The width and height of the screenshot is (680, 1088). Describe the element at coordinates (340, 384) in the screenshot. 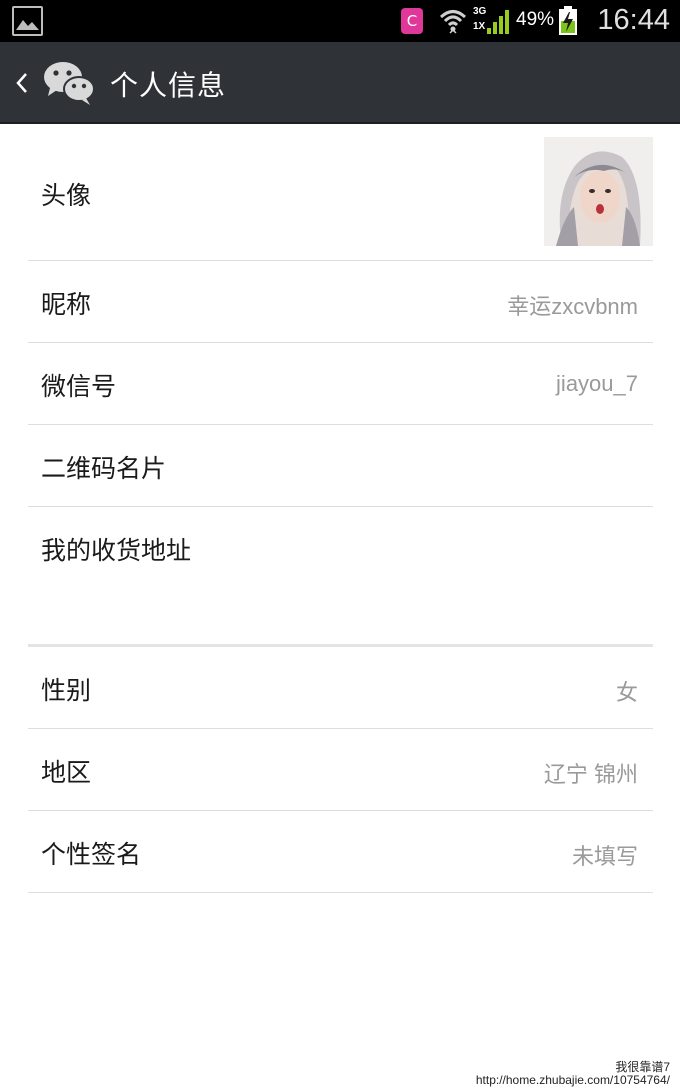

I see `row-wechat-id: 微信号 jiayou_7` at that location.